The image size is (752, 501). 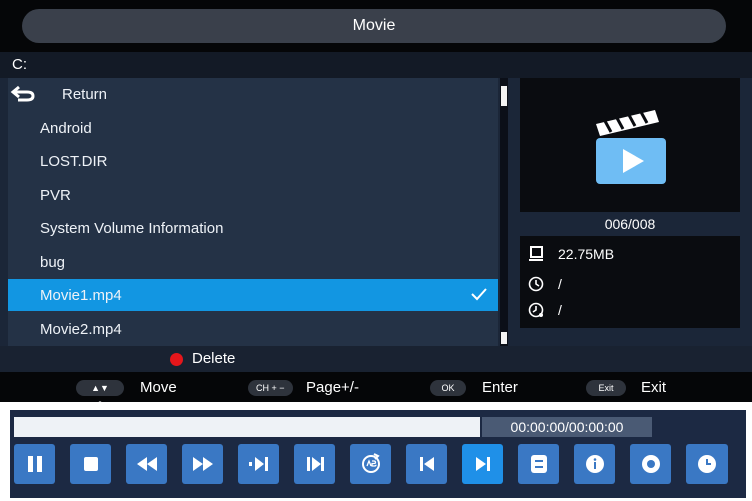 I want to click on clock-date-icon, so click(x=536, y=310).